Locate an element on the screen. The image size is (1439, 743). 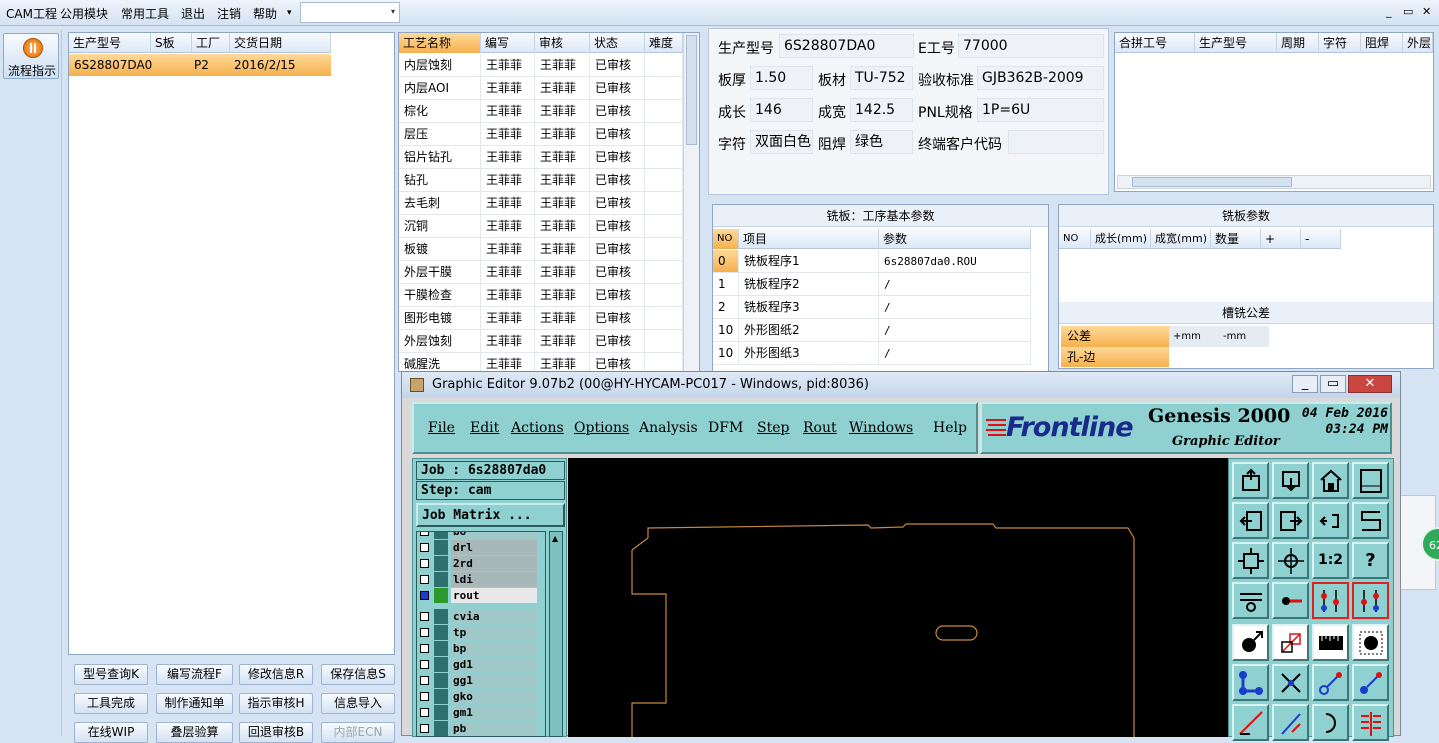
scroll-thumb is located at coordinates (691, 90).